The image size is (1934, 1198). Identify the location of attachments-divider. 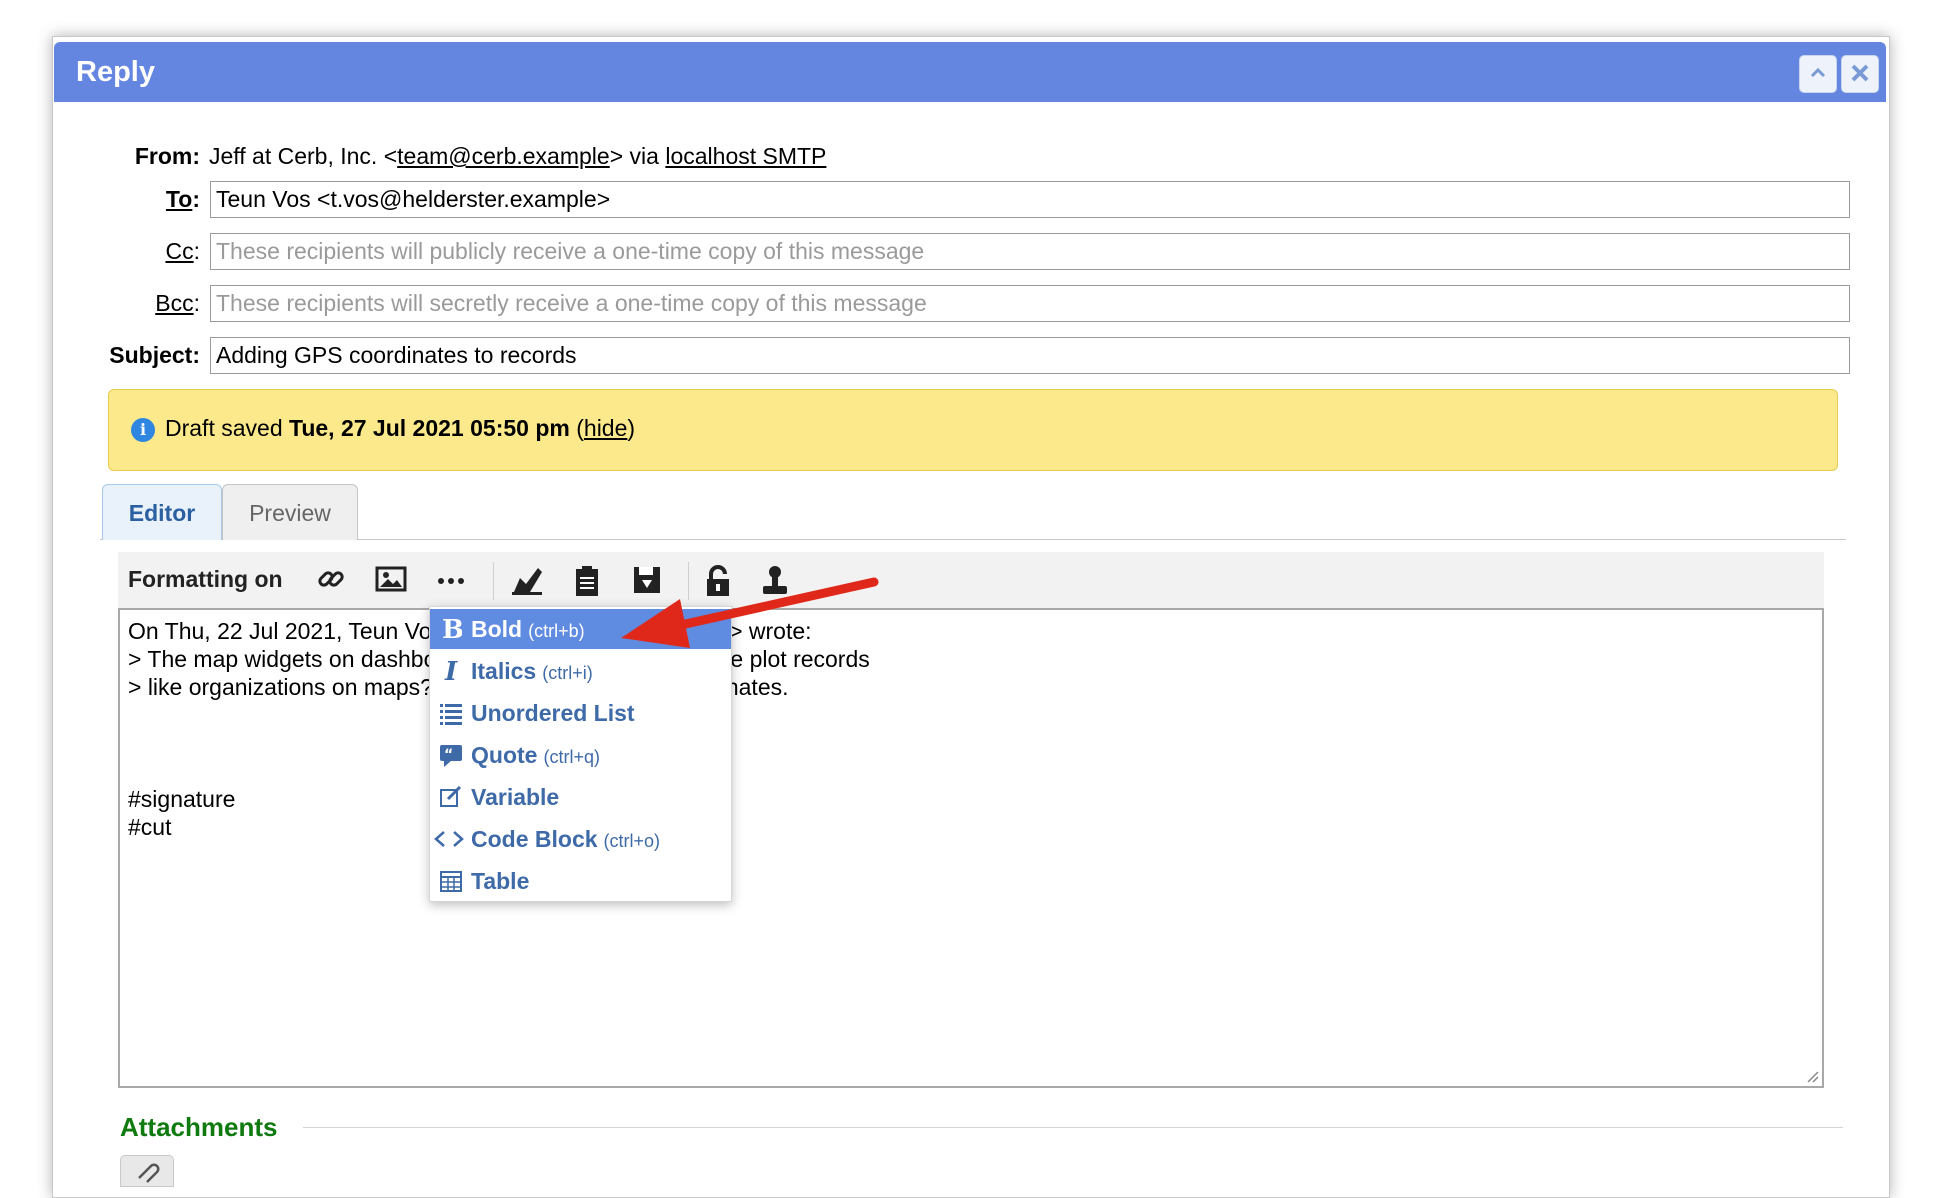
(1073, 1127).